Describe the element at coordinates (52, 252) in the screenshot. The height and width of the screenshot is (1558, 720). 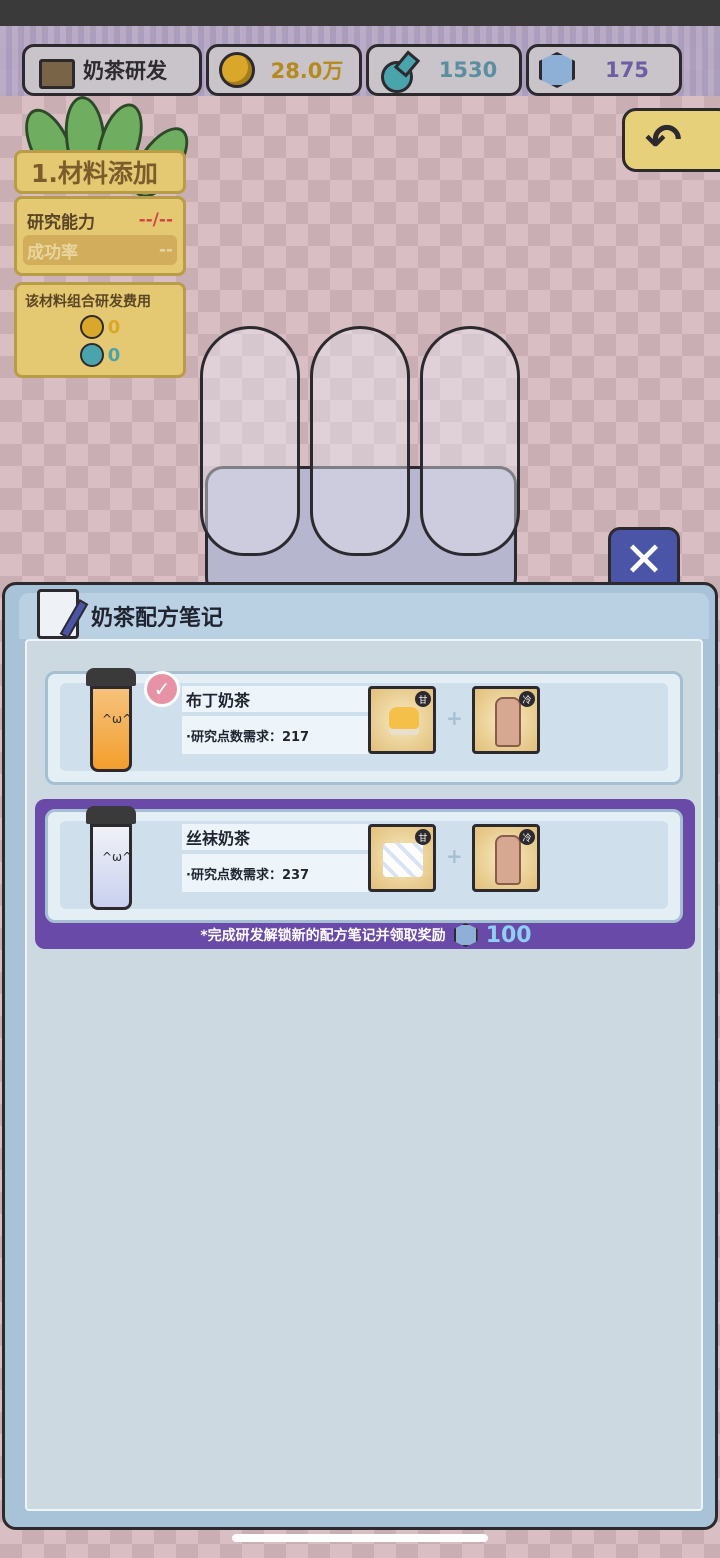
I see `success-label: 成功率` at that location.